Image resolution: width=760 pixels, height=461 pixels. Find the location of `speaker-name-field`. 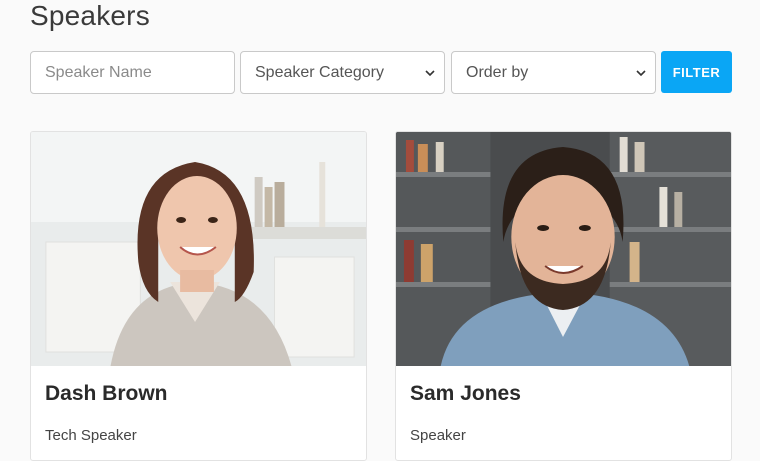

speaker-name-field is located at coordinates (132, 72).